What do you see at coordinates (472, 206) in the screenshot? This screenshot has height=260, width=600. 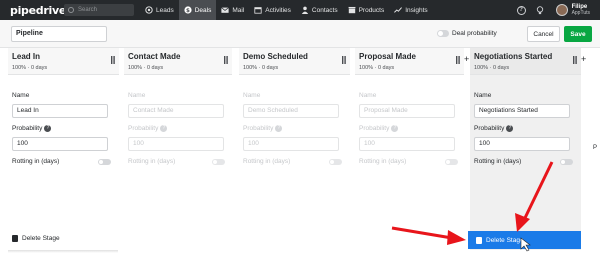 I see `annotation-arrows` at bounding box center [472, 206].